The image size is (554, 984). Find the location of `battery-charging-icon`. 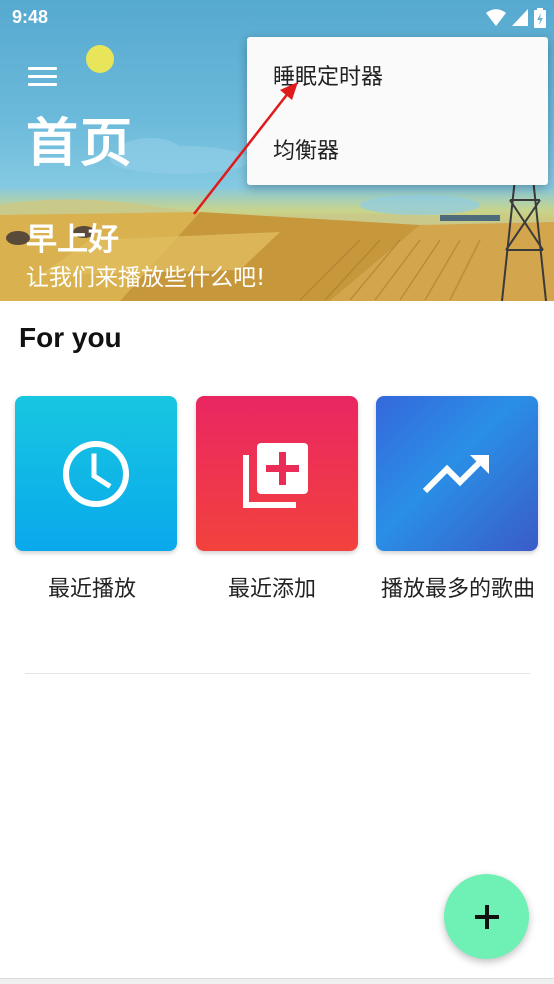

battery-charging-icon is located at coordinates (540, 18).